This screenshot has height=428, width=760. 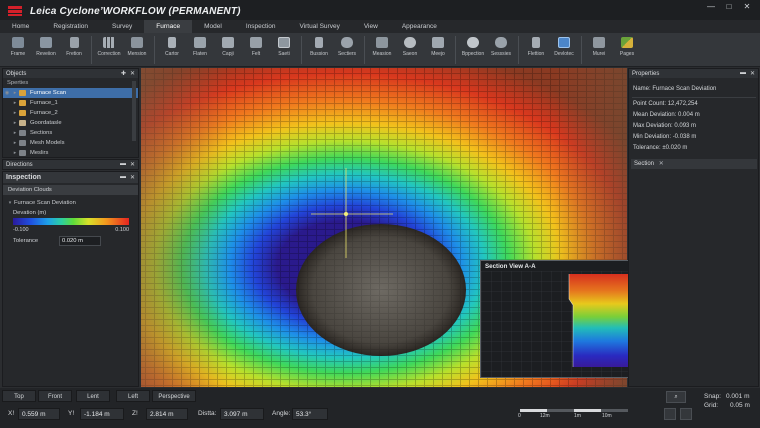 I want to click on collapse-arrow-icon: ▾, so click(x=10, y=203).